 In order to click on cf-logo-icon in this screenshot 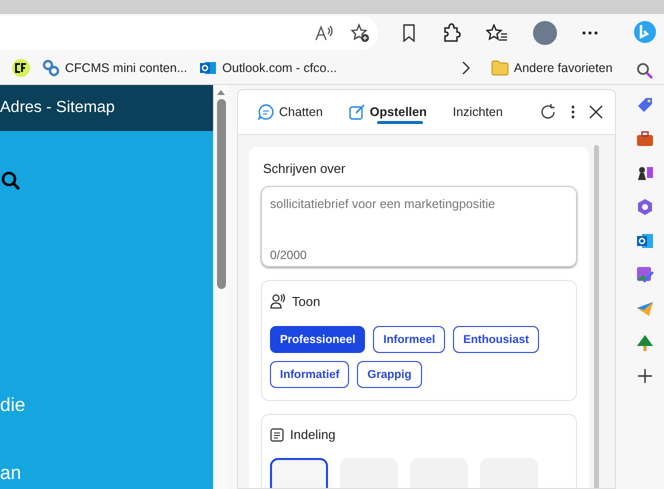, I will do `click(21, 68)`.